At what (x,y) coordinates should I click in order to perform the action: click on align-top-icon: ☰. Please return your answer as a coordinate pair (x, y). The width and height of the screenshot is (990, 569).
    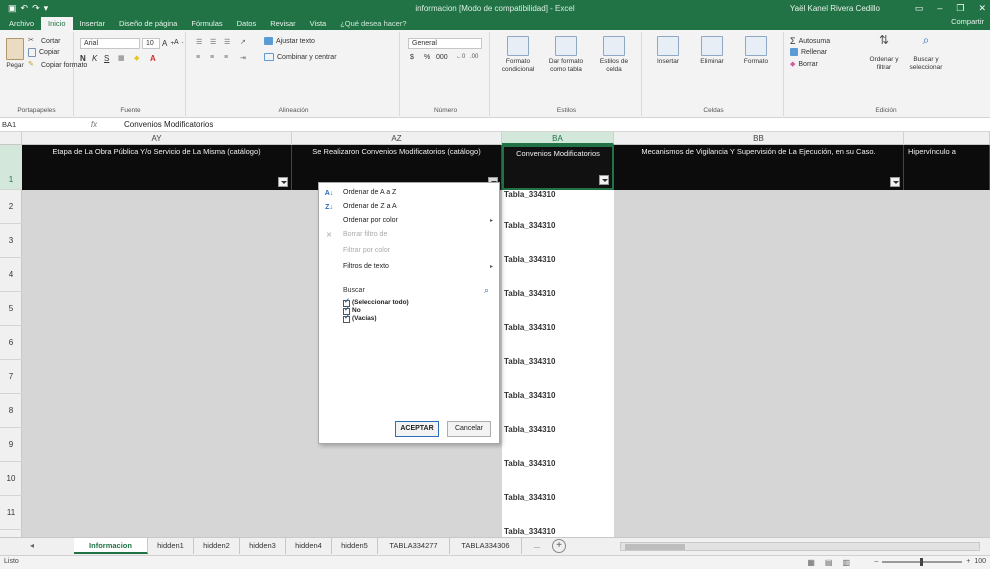
    Looking at the image, I should click on (199, 42).